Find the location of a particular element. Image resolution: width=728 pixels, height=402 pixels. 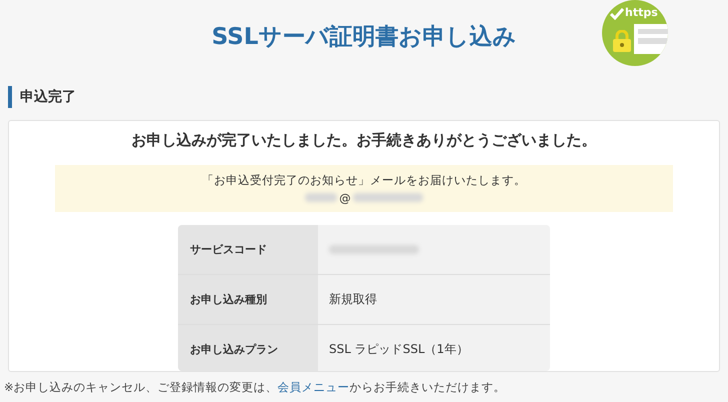

table-header-cell: お申し込みプラン is located at coordinates (248, 348).